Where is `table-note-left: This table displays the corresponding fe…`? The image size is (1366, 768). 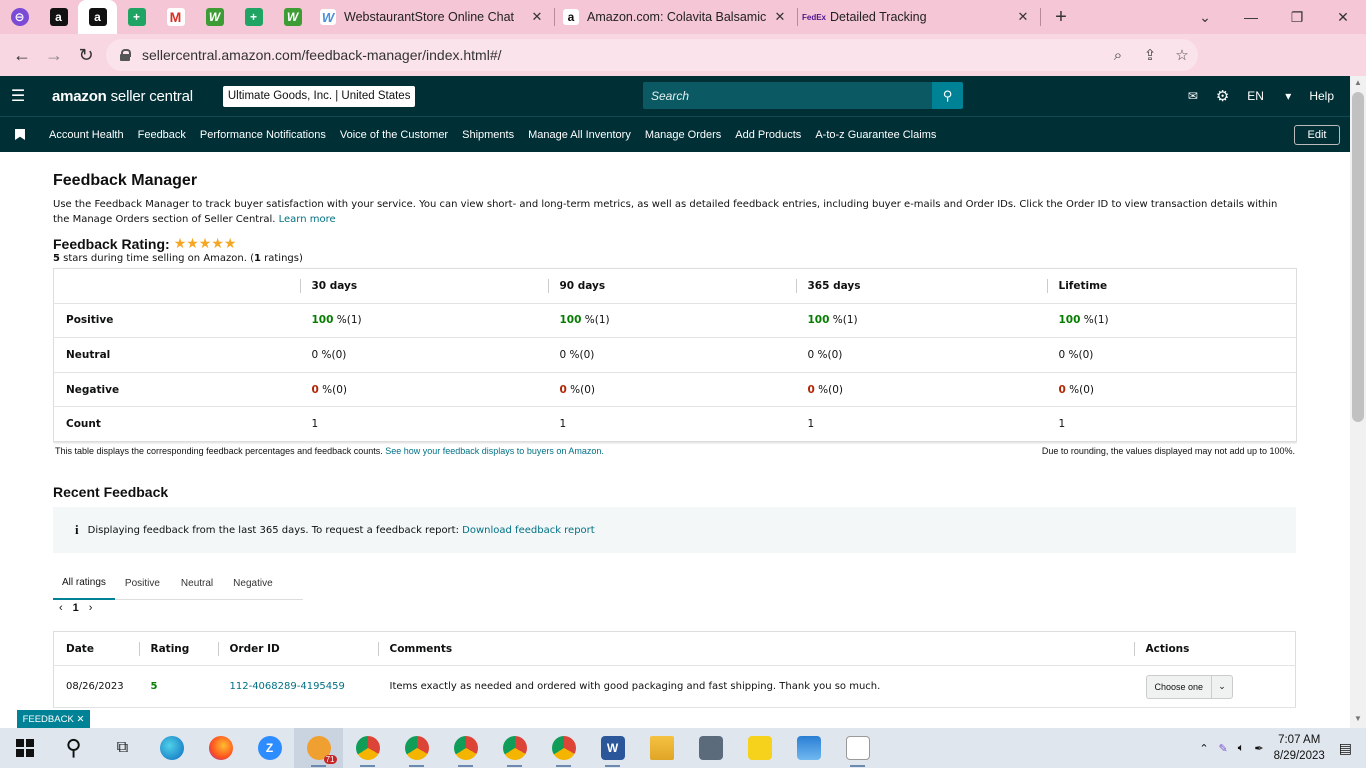 table-note-left: This table displays the corresponding fe… is located at coordinates (329, 451).